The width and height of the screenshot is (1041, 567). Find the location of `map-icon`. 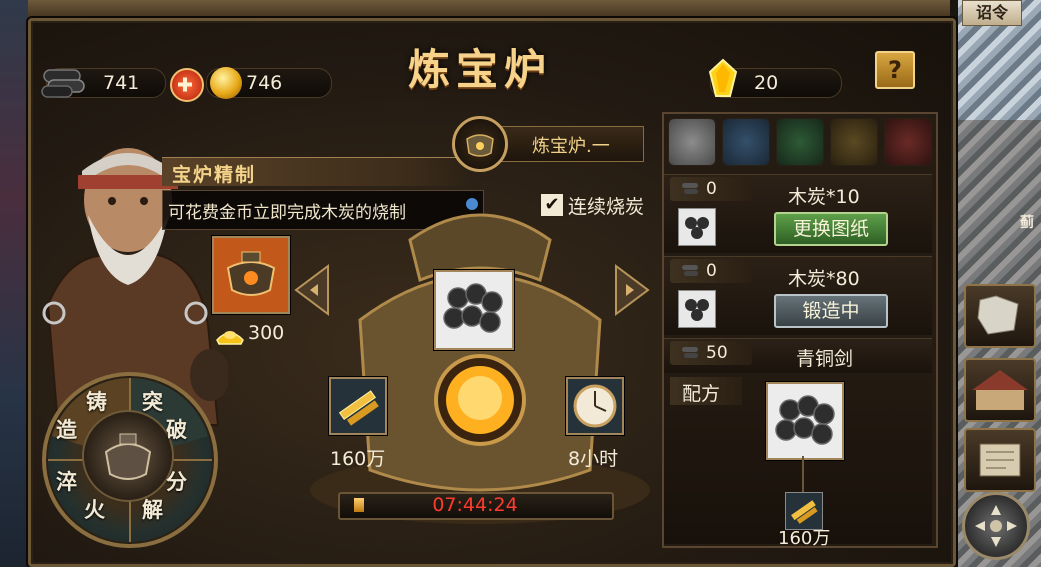

map-icon is located at coordinates (998, 315).